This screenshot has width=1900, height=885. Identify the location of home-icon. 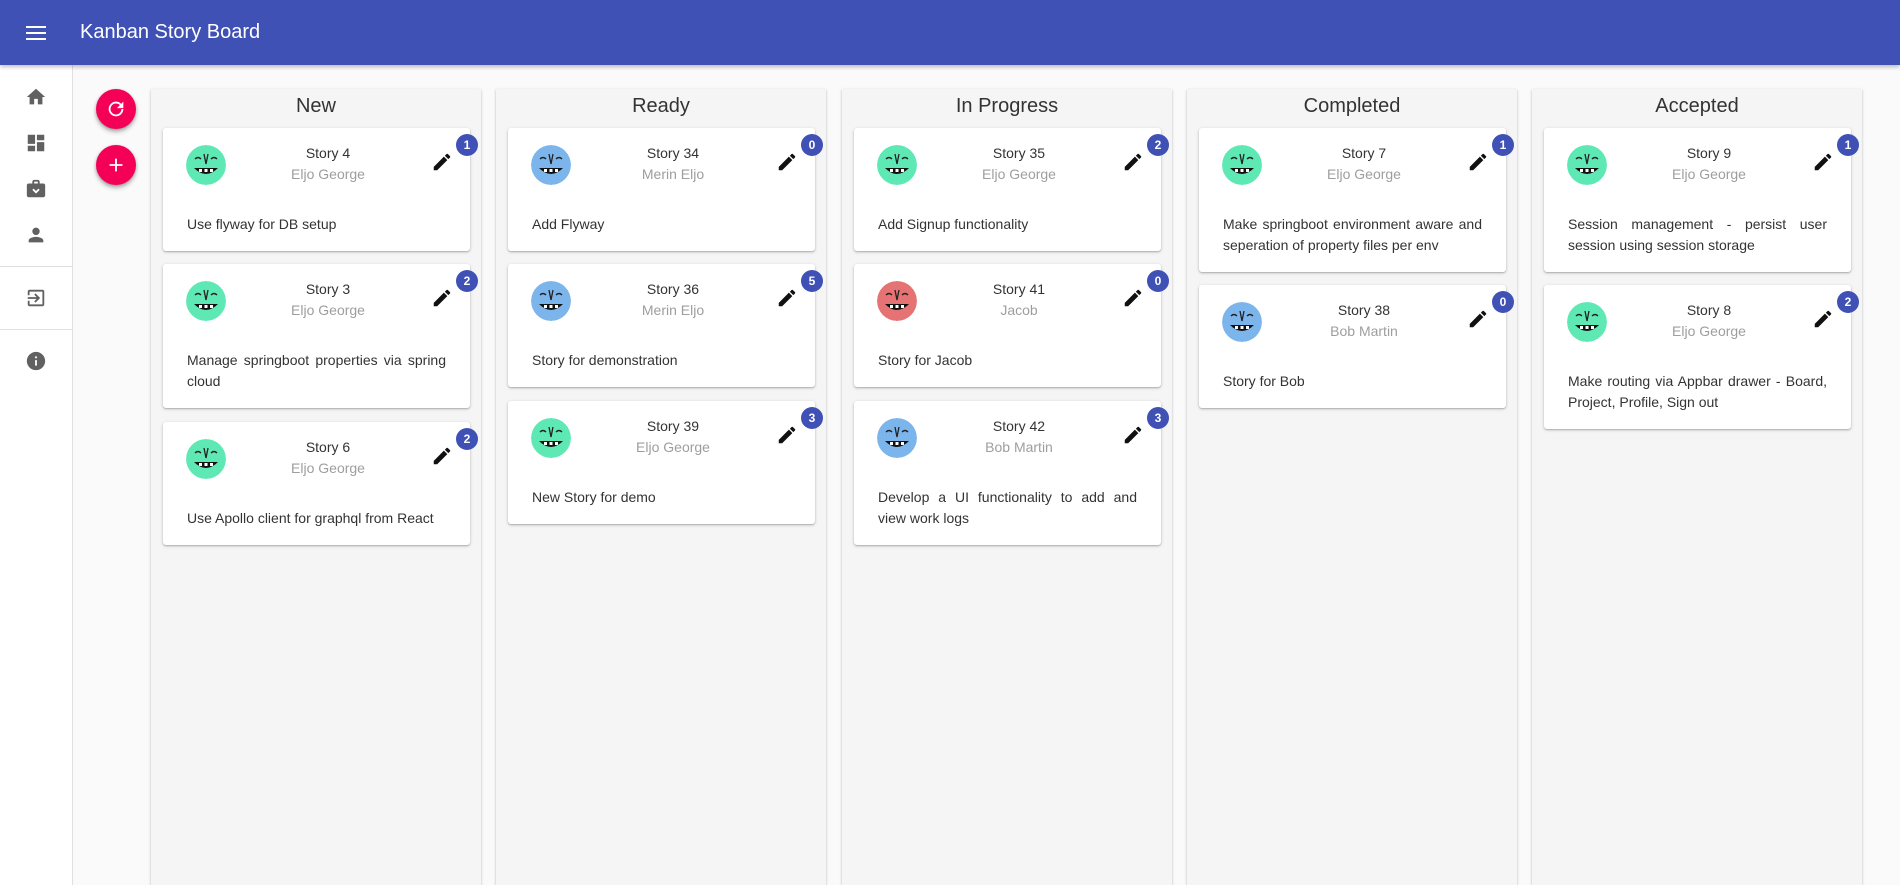
(36, 97).